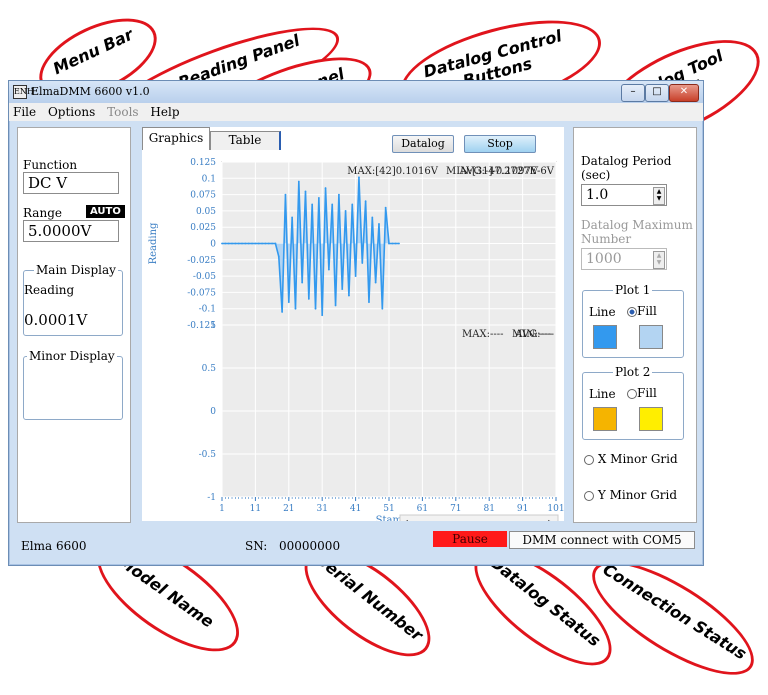 The image size is (768, 695). Describe the element at coordinates (72, 356) in the screenshot. I see `minor-display-label: Minor Display` at that location.